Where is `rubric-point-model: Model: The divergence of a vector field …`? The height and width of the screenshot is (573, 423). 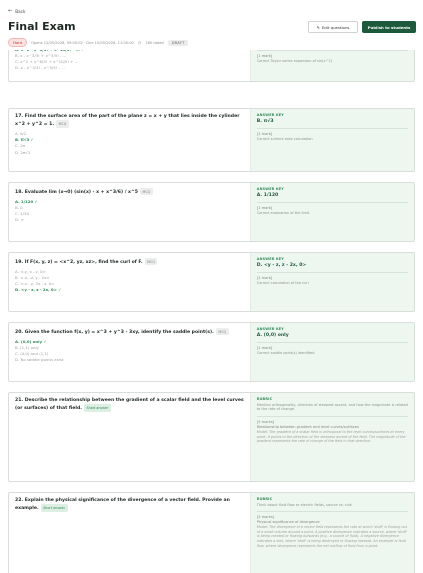 rubric-point-model: Model: The divergence of a vector field … is located at coordinates (332, 536).